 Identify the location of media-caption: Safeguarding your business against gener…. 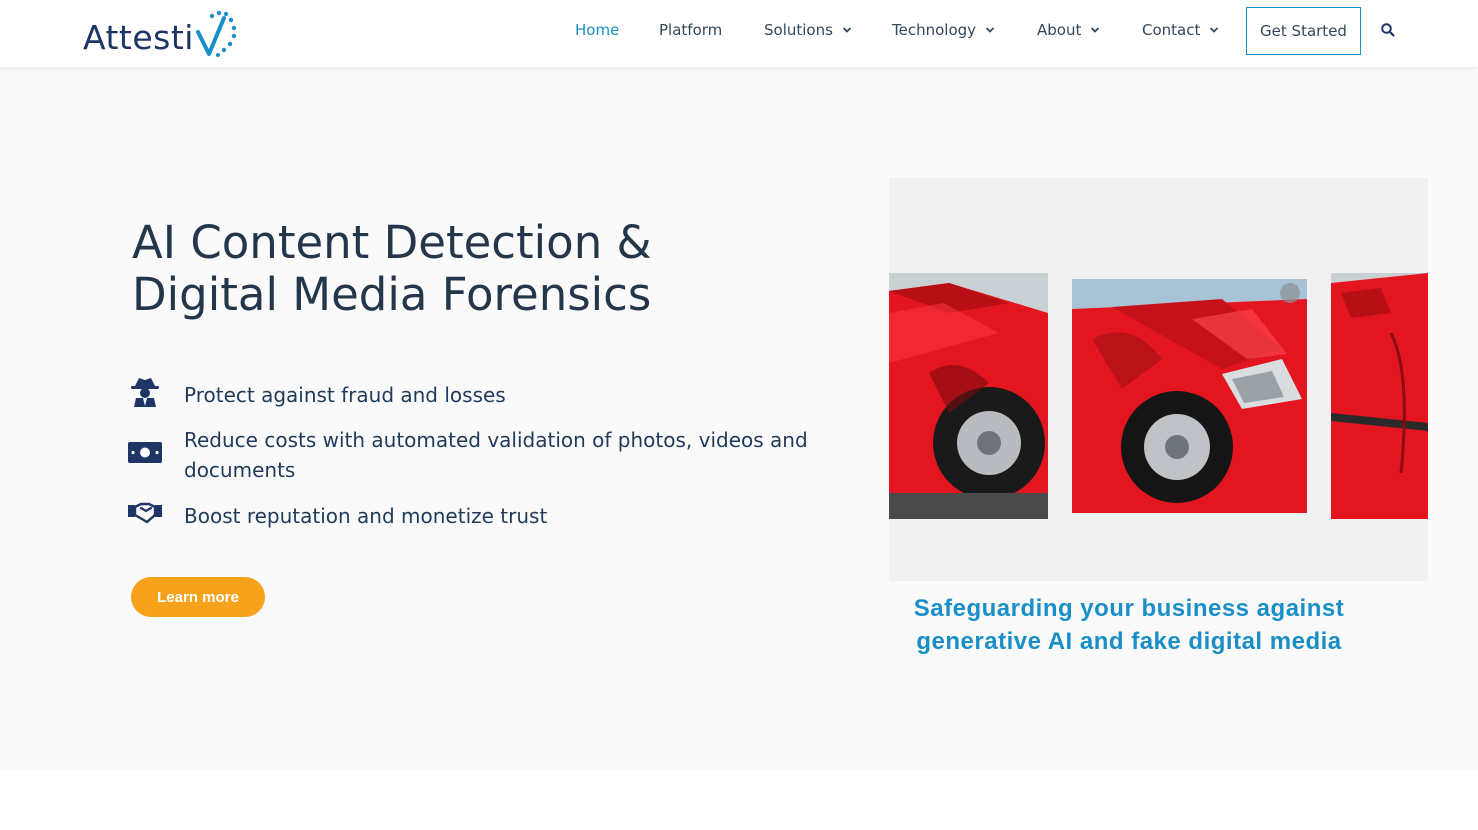
(1129, 625).